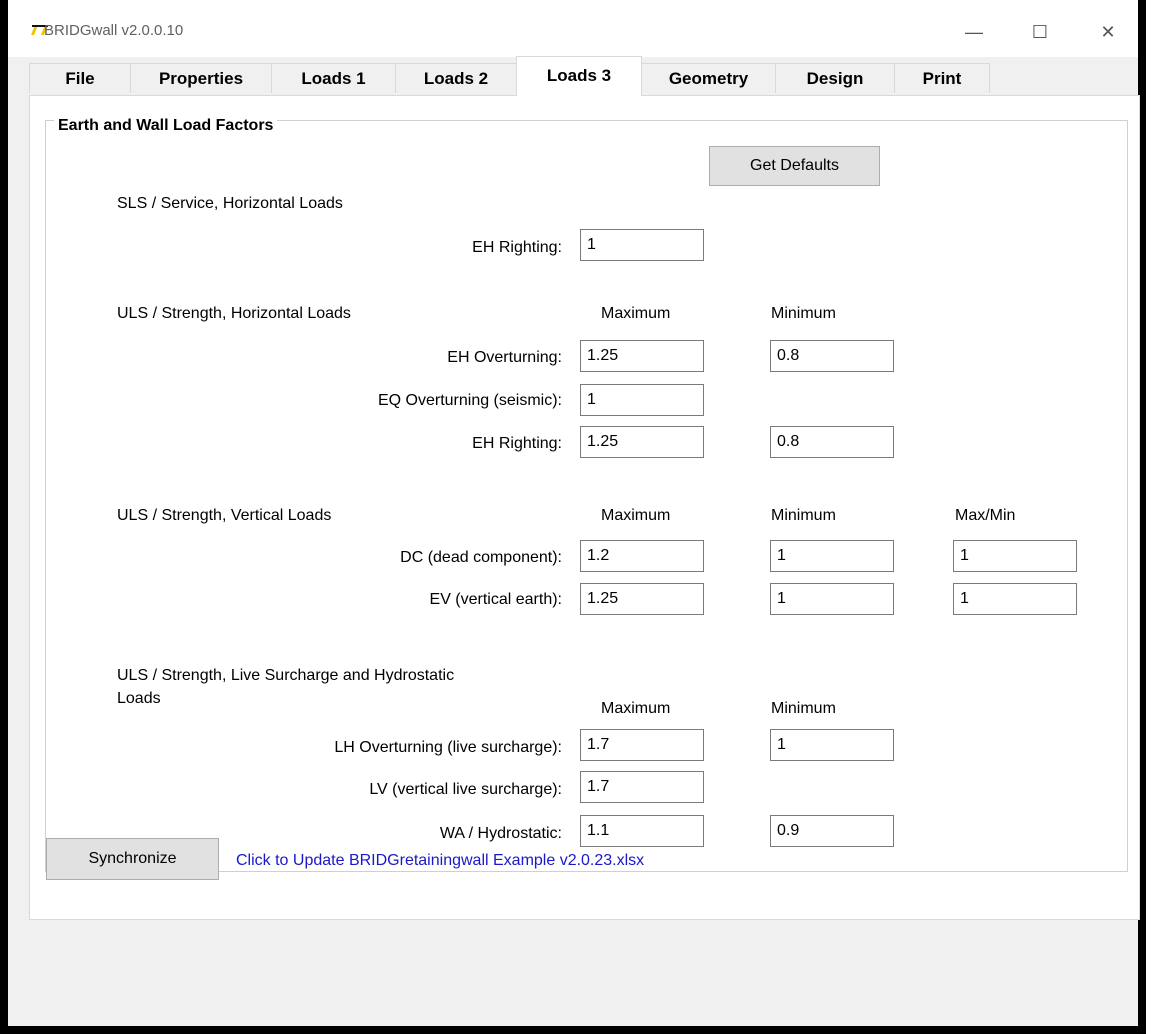 This screenshot has height=1034, width=1151. What do you see at coordinates (803, 708) in the screenshot?
I see `uls-live-min-header: Minimum` at bounding box center [803, 708].